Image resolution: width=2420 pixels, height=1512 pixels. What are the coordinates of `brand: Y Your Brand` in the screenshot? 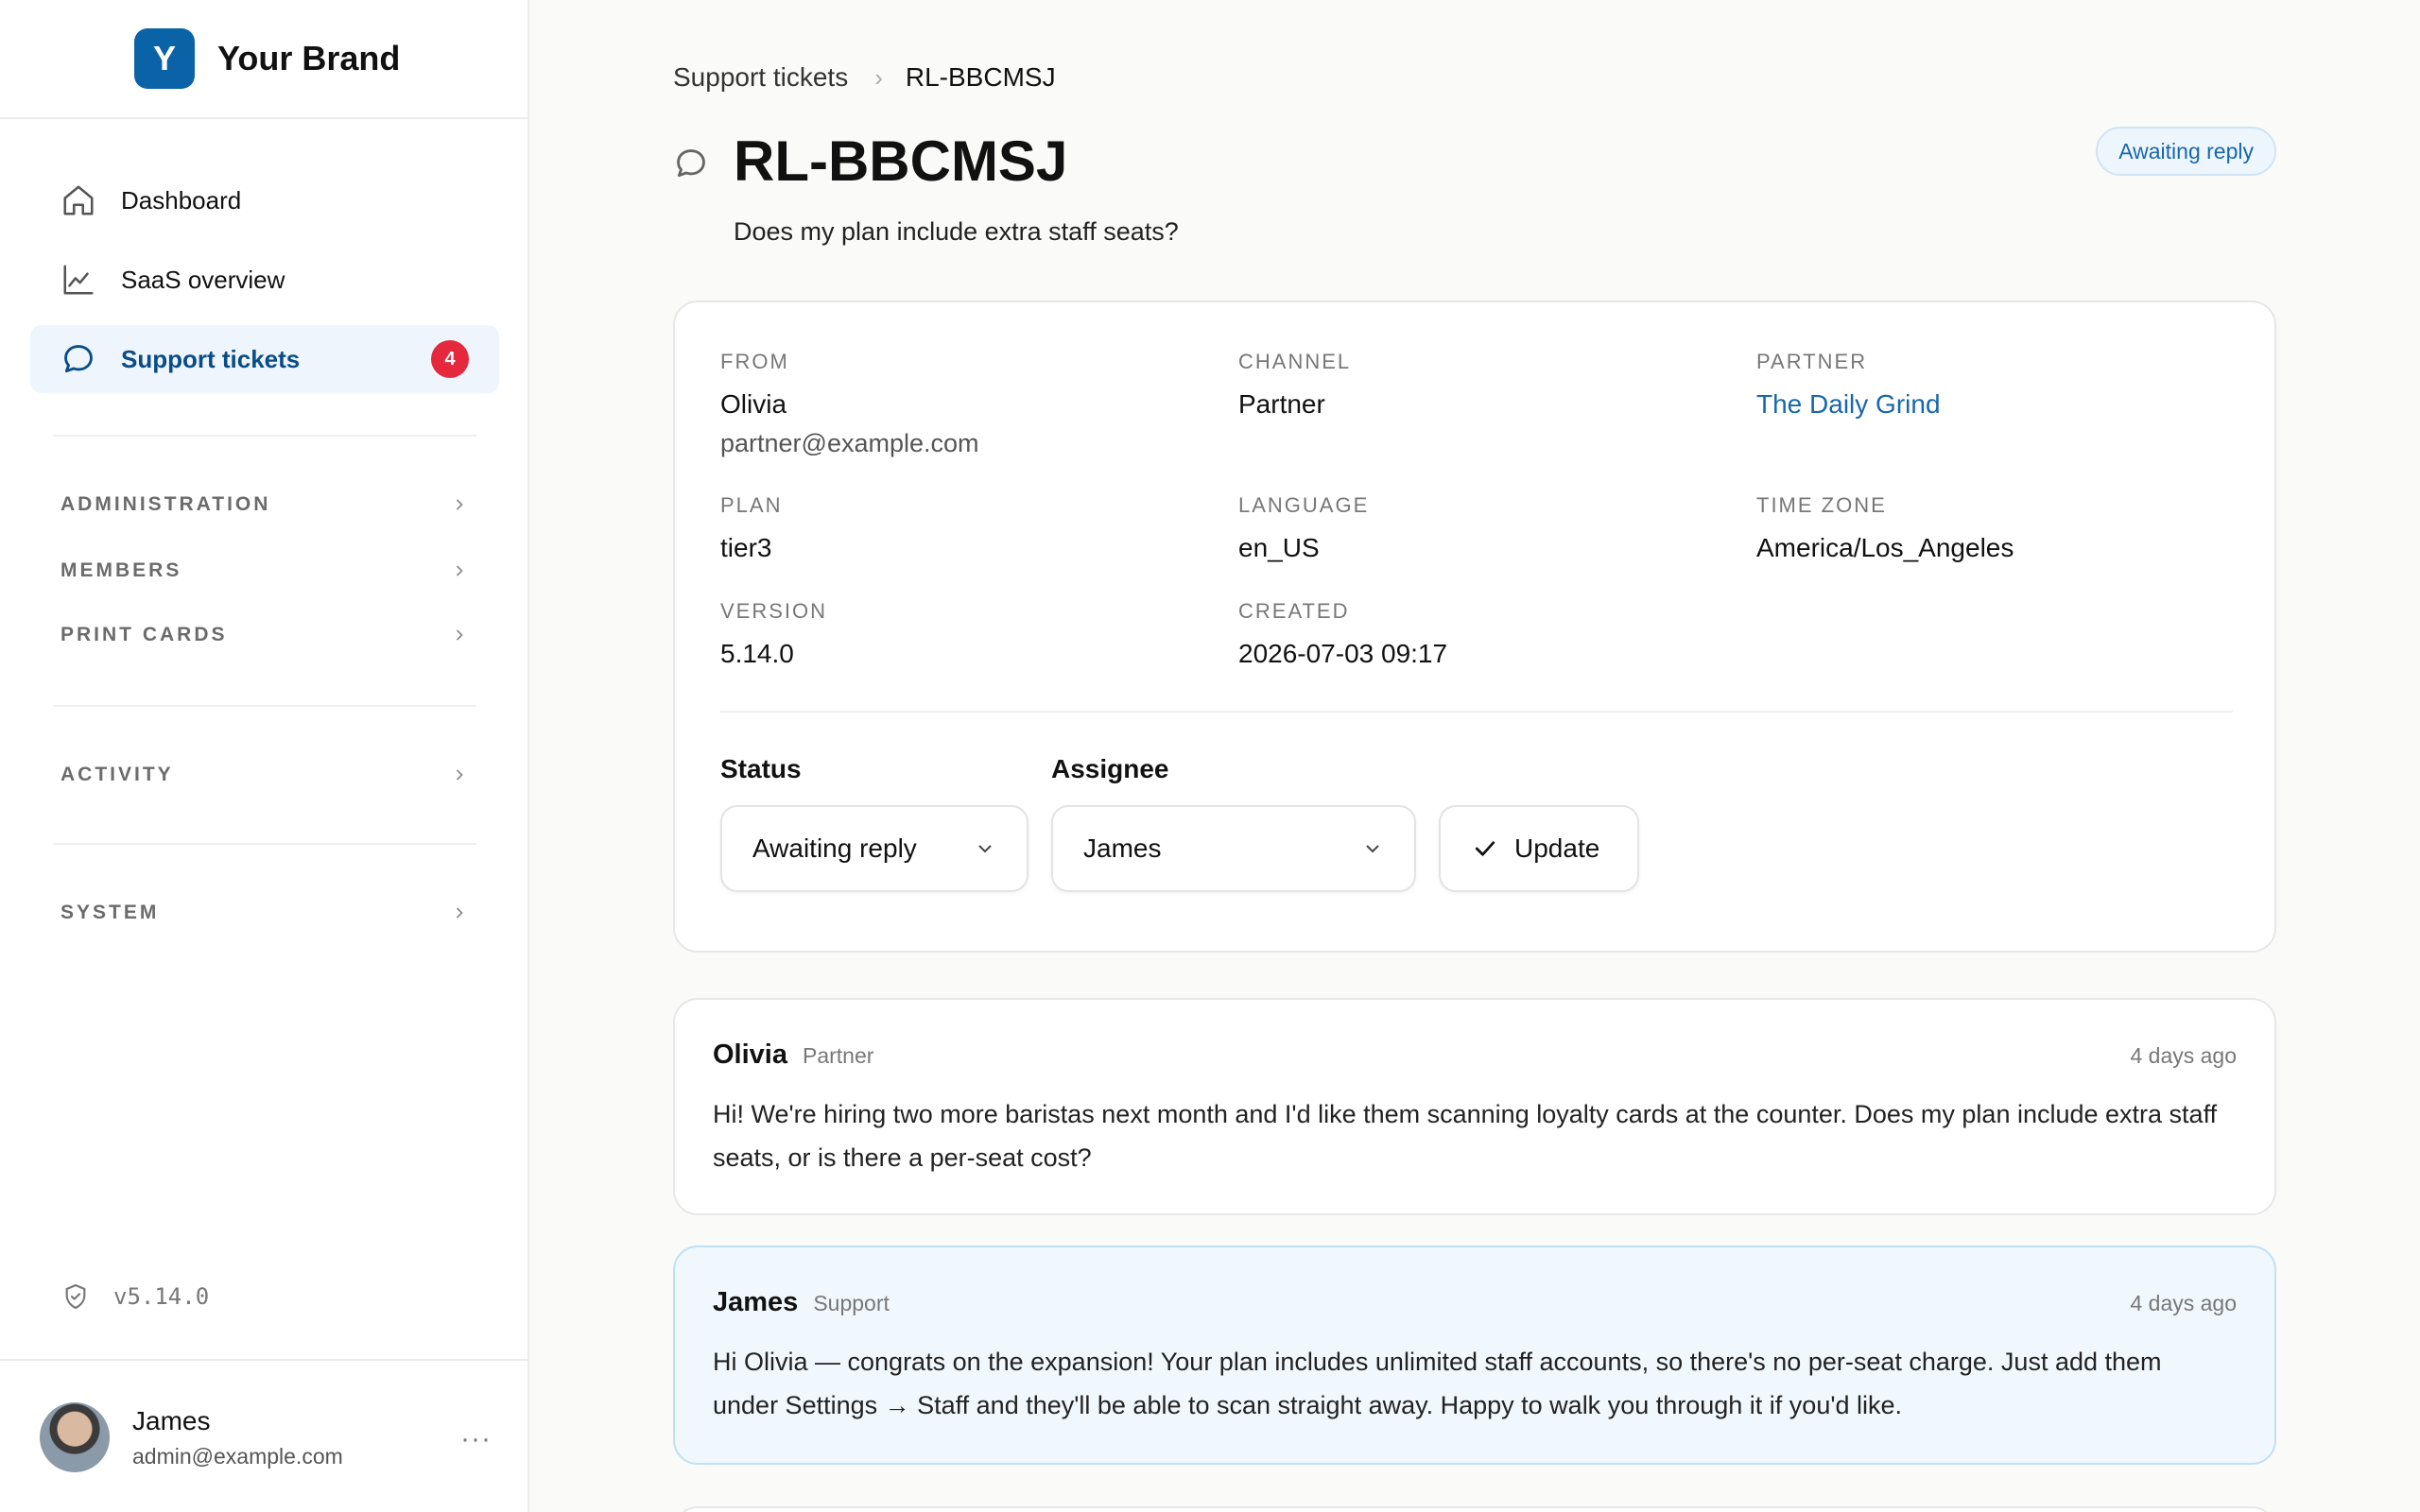 It's located at (263, 59).